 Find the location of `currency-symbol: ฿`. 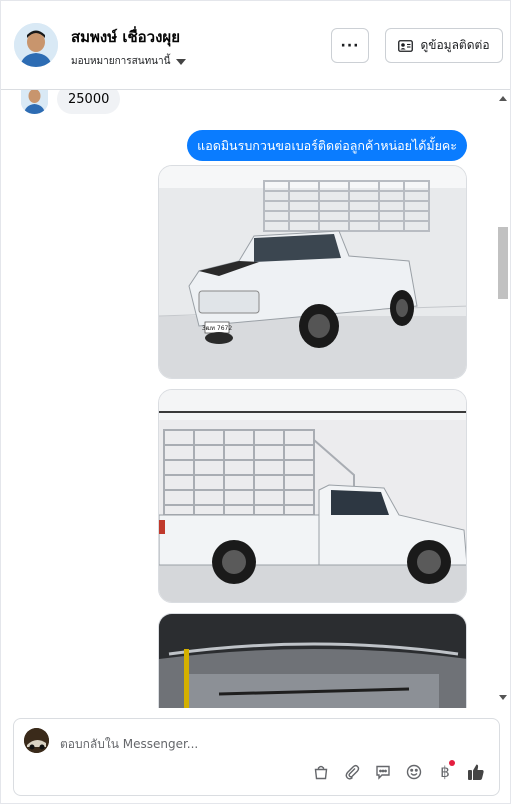

currency-symbol: ฿ is located at coordinates (445, 772).